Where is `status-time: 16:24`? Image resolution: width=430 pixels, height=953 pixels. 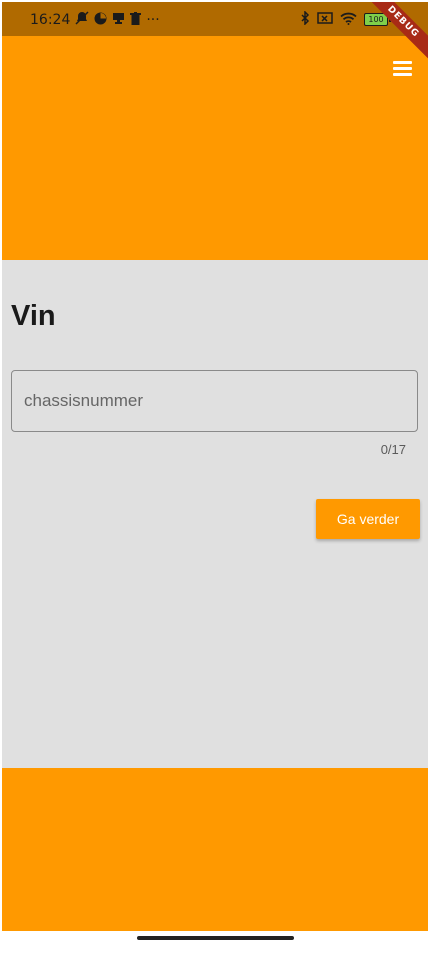 status-time: 16:24 is located at coordinates (50, 20).